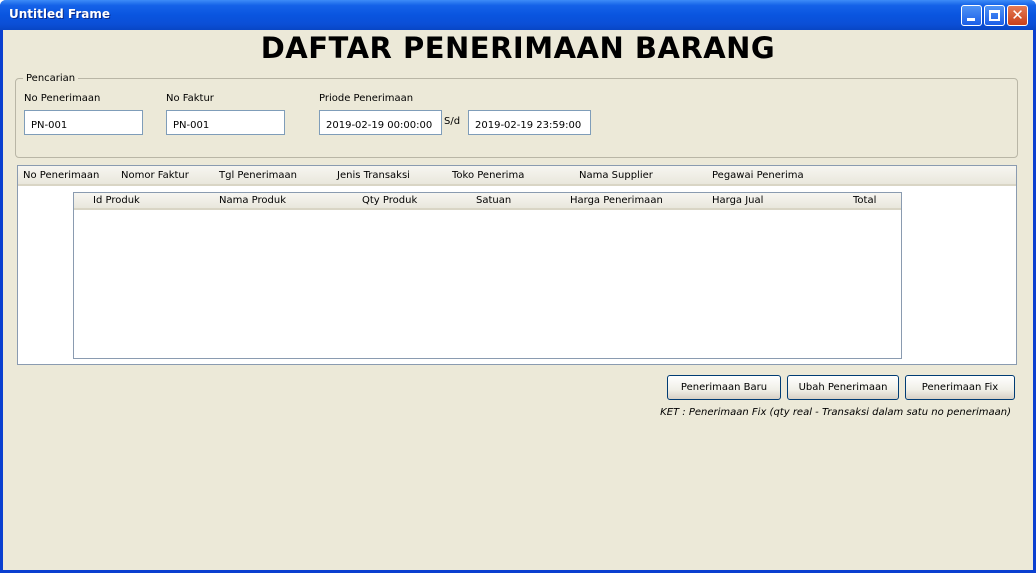 The height and width of the screenshot is (573, 1036). What do you see at coordinates (452, 121) in the screenshot?
I see `sd-label: S/d` at bounding box center [452, 121].